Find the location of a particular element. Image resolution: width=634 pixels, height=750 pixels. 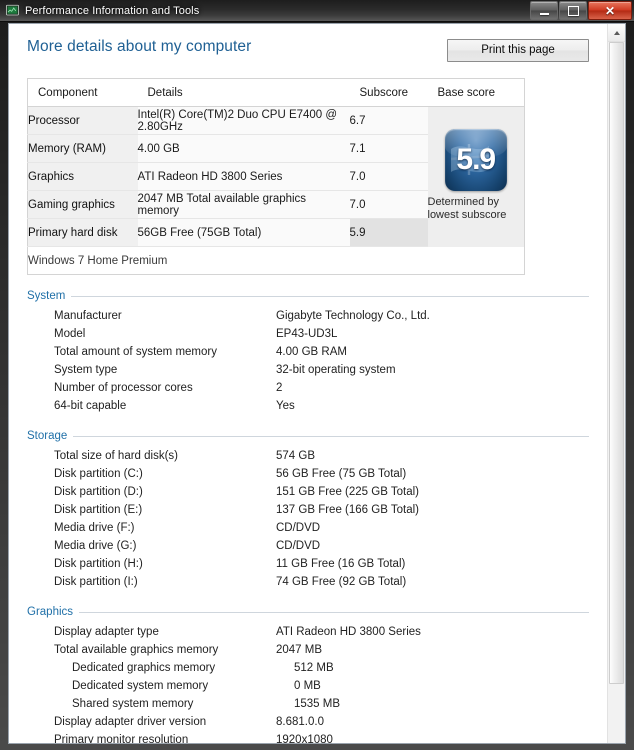

detail-key: Manufacturer is located at coordinates (88, 316).